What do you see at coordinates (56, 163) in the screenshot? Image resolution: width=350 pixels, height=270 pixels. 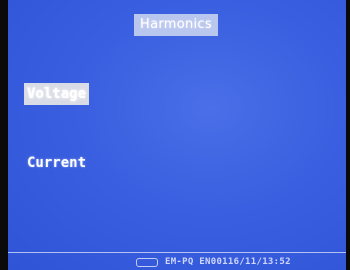 I see `menu-item-current: Current` at bounding box center [56, 163].